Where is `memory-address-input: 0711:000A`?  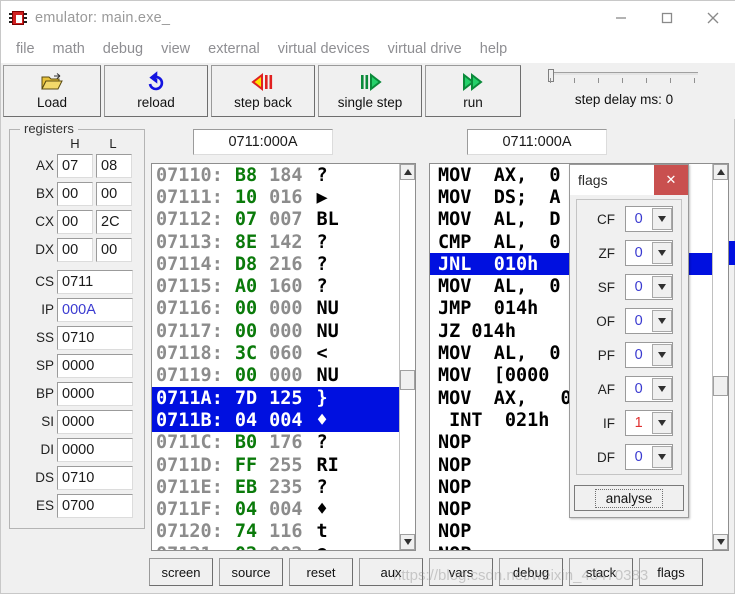
memory-address-input: 0711:000A is located at coordinates (263, 142).